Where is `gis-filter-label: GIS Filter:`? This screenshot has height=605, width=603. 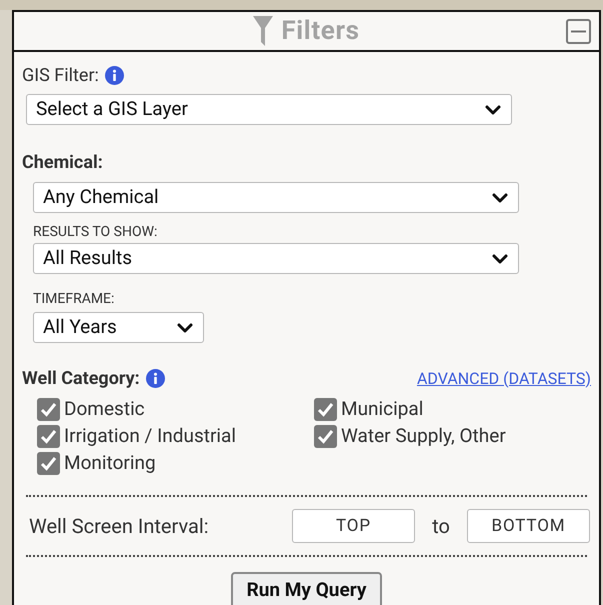
gis-filter-label: GIS Filter: is located at coordinates (60, 76).